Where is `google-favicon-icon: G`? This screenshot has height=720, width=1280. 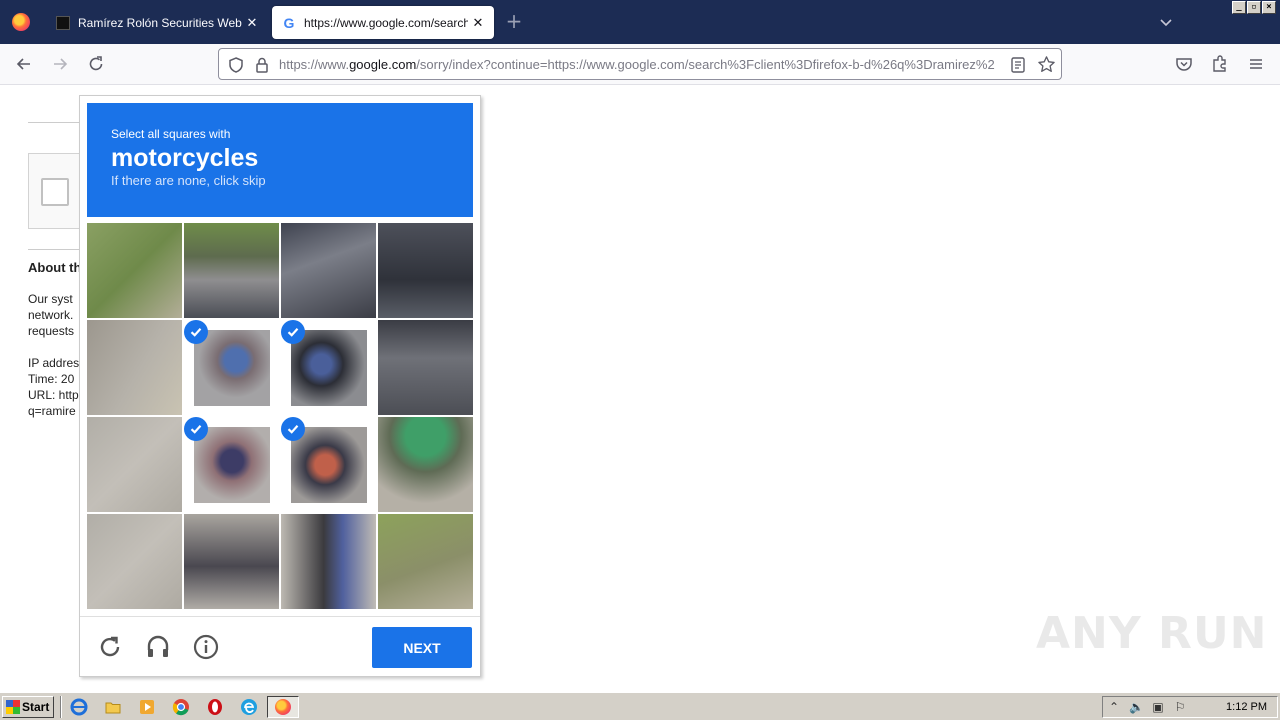
google-favicon-icon: G is located at coordinates (289, 22).